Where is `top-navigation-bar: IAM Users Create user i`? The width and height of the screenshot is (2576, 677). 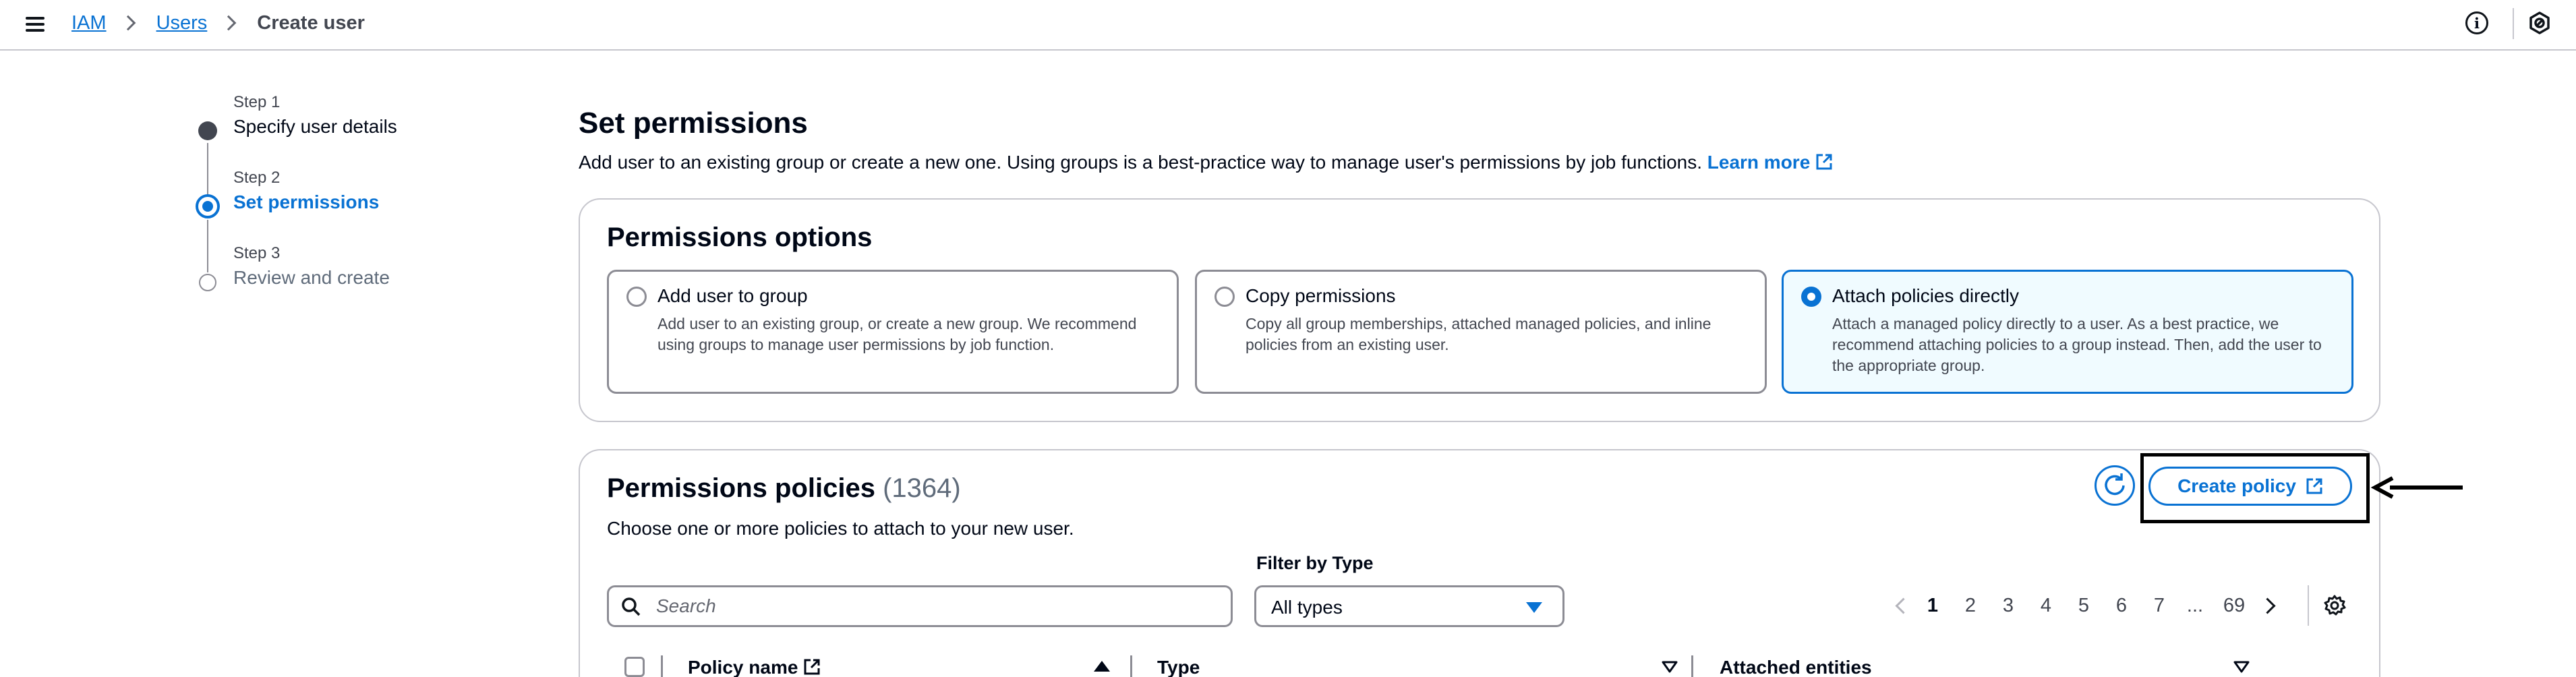 top-navigation-bar: IAM Users Create user i is located at coordinates (1288, 25).